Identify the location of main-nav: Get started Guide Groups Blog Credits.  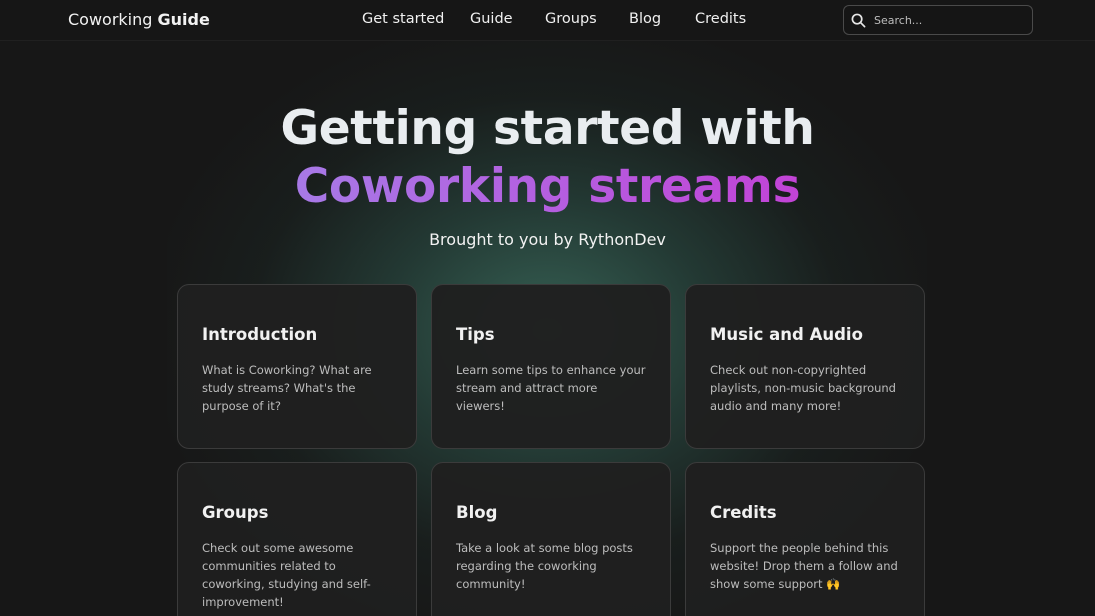
(554, 19).